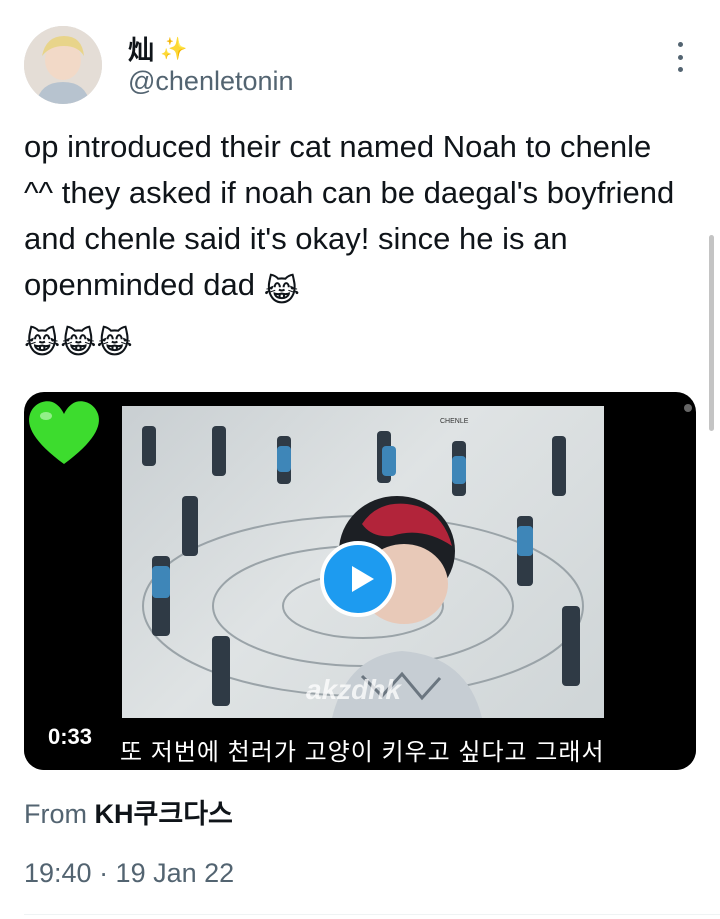 The height and width of the screenshot is (919, 720). I want to click on video-duration: 0:33, so click(70, 737).